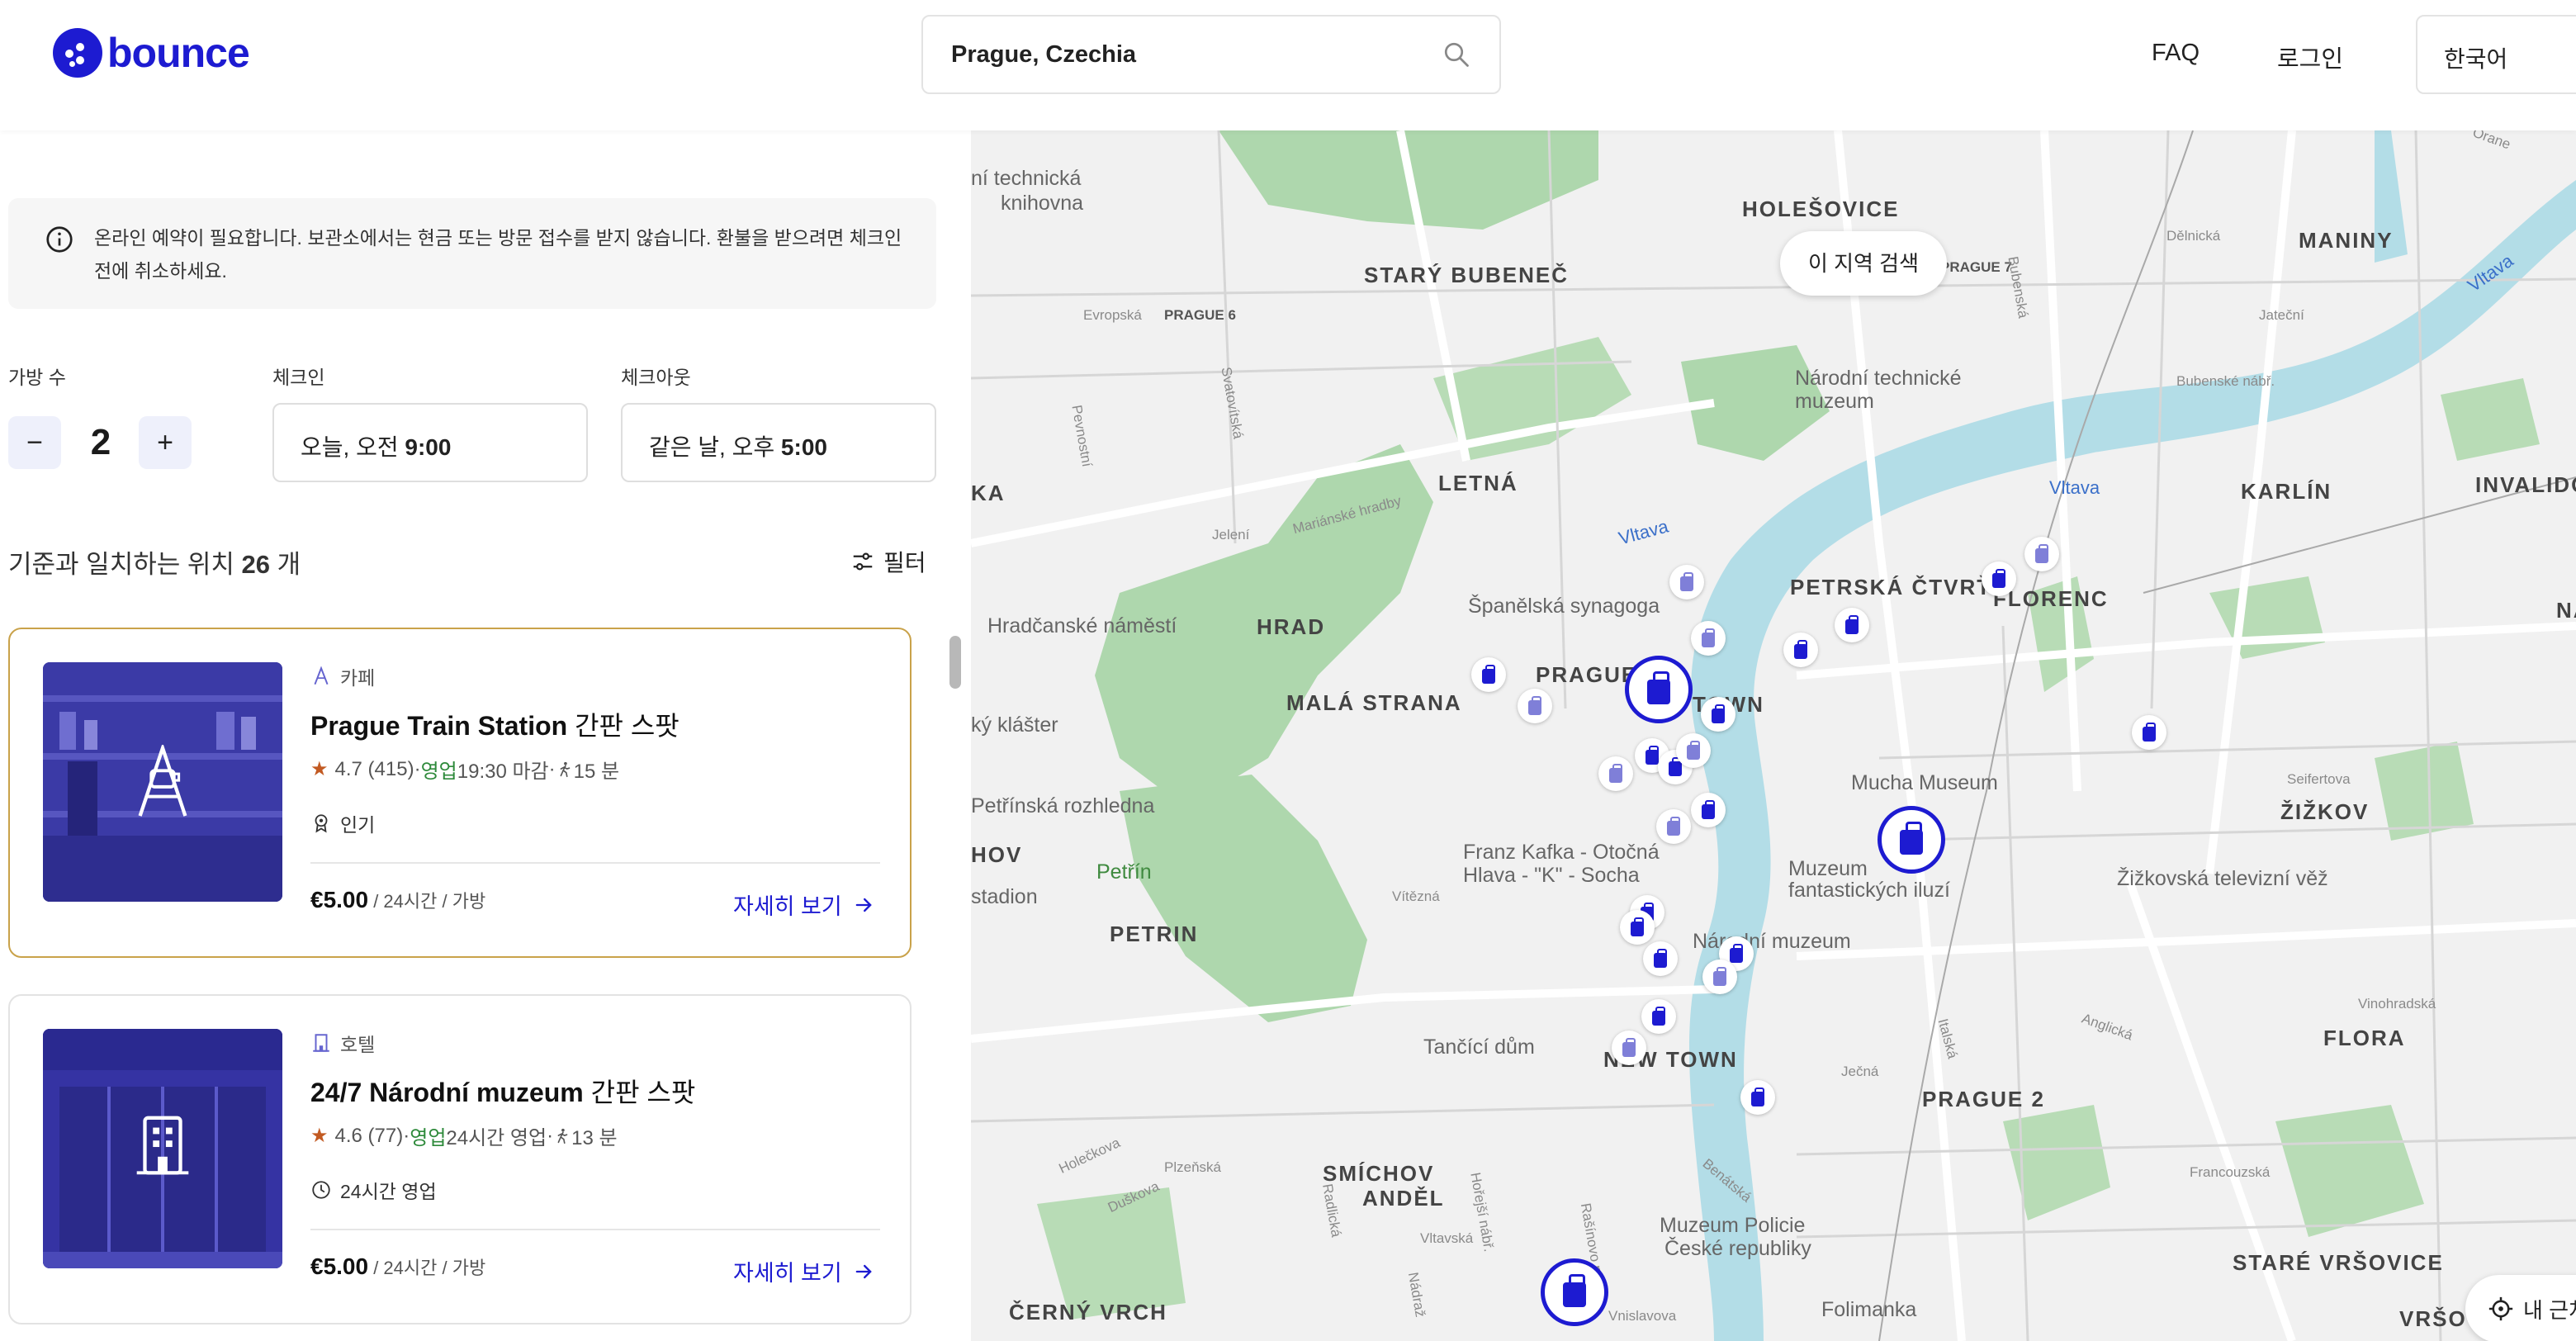 The width and height of the screenshot is (2576, 1341). What do you see at coordinates (496, 1138) in the screenshot?
I see `listing-hours: 24시간 영업` at bounding box center [496, 1138].